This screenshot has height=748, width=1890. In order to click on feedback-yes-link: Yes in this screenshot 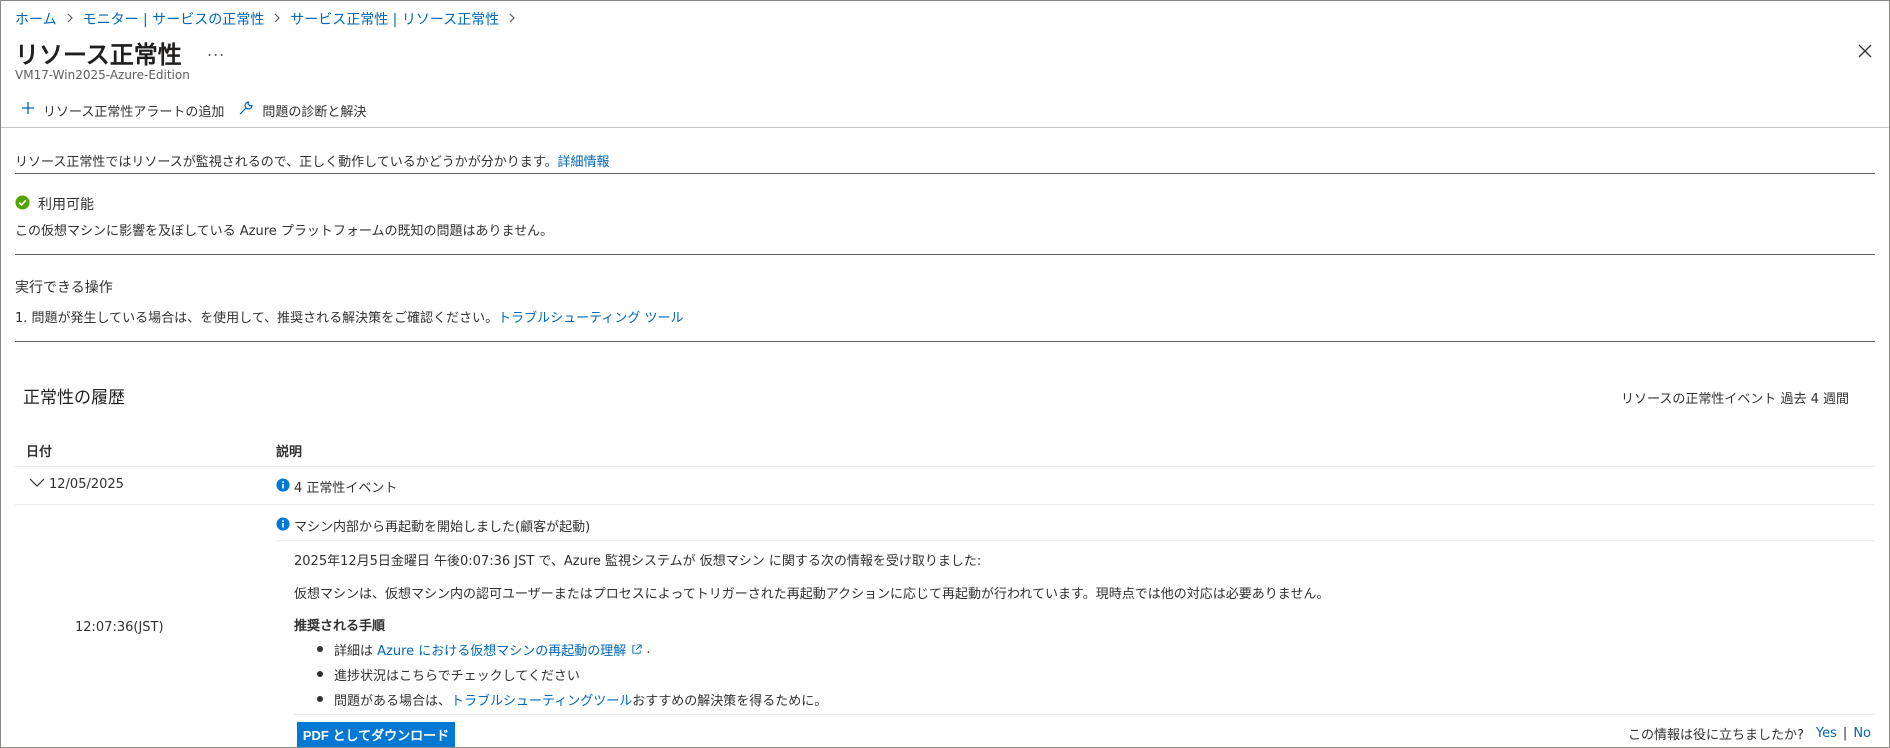, I will do `click(1826, 733)`.